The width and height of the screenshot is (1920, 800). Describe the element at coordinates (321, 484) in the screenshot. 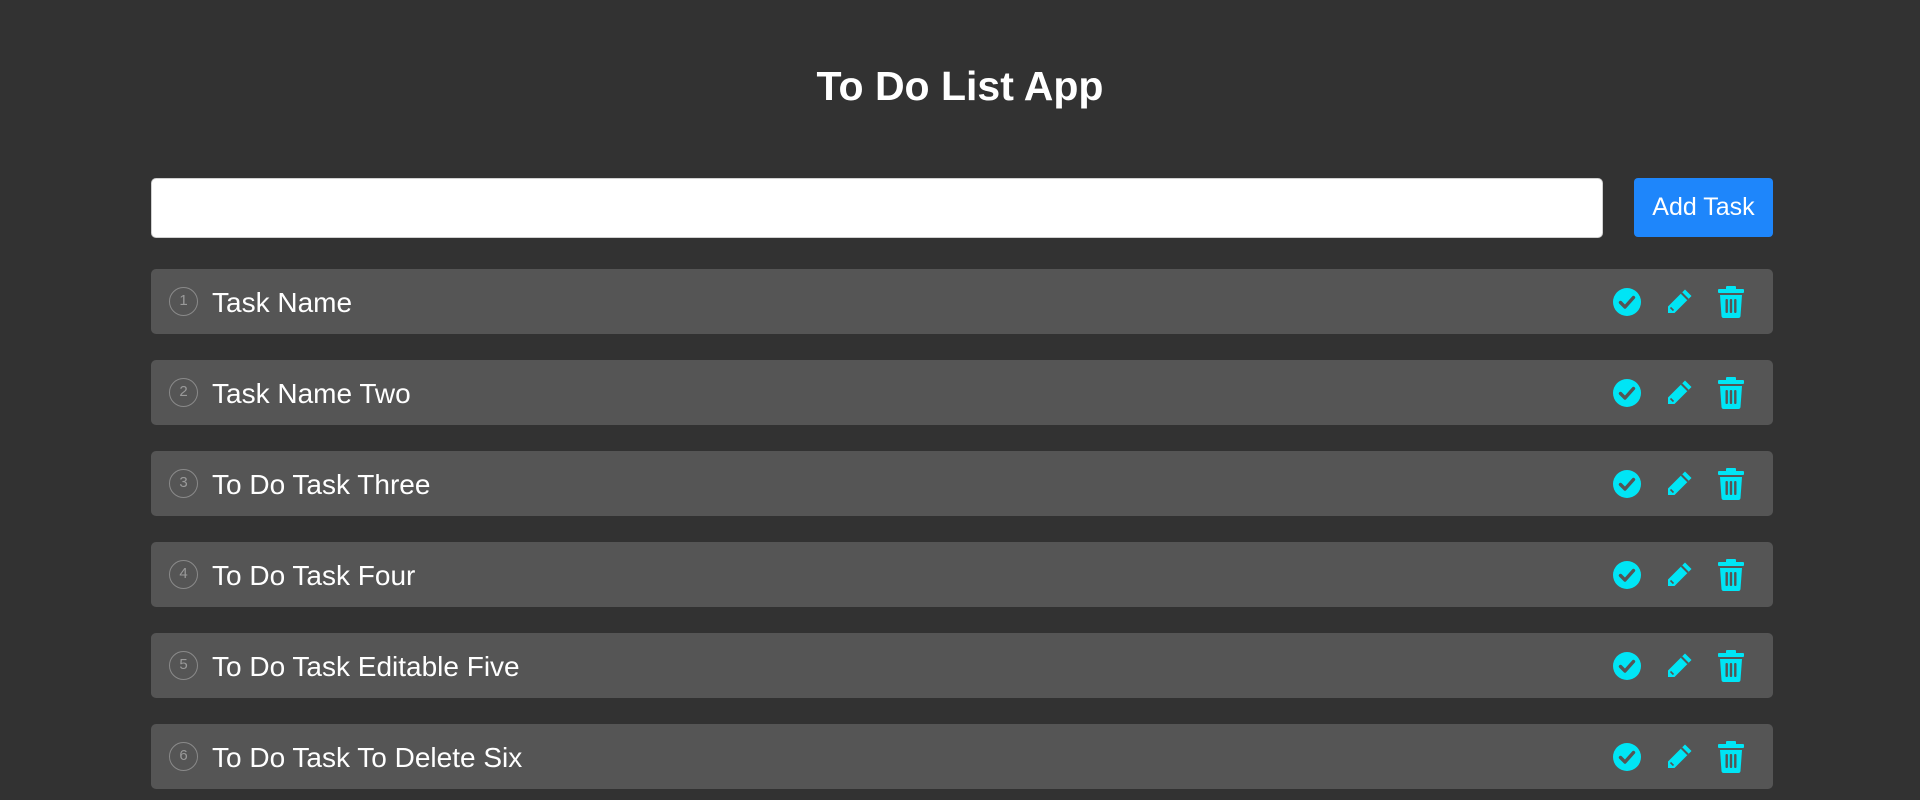

I see `task-text: To Do Task Three` at that location.